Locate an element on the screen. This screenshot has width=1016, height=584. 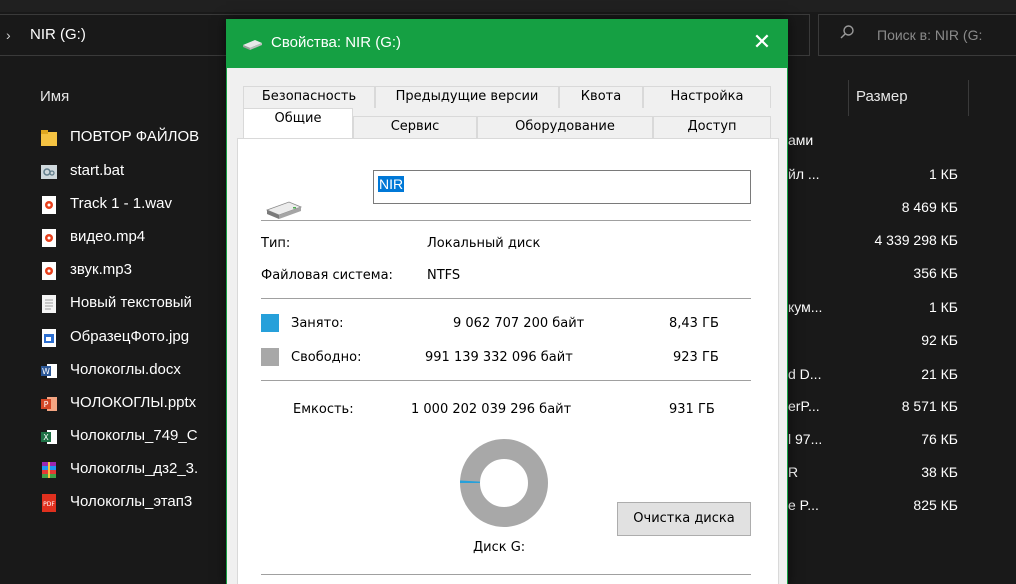
tab-sharing: Доступ is located at coordinates (712, 127).